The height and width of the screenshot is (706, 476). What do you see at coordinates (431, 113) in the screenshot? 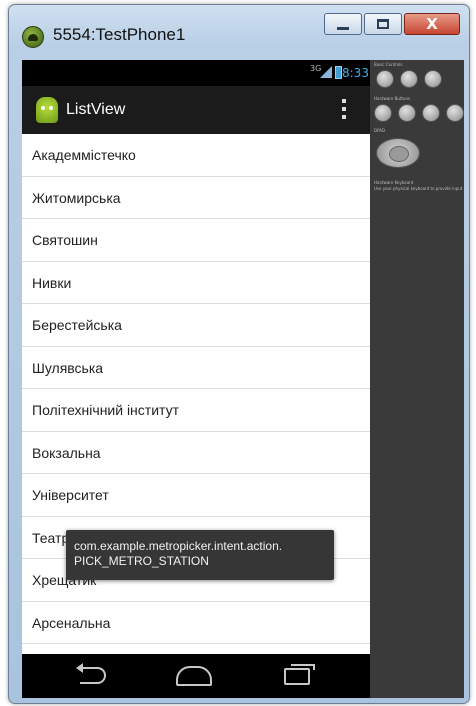
I see `hw-back-icon` at bounding box center [431, 113].